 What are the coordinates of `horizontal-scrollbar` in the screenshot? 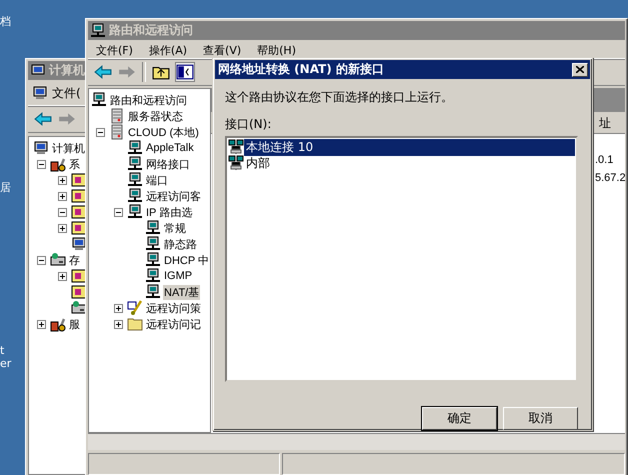 It's located at (356, 441).